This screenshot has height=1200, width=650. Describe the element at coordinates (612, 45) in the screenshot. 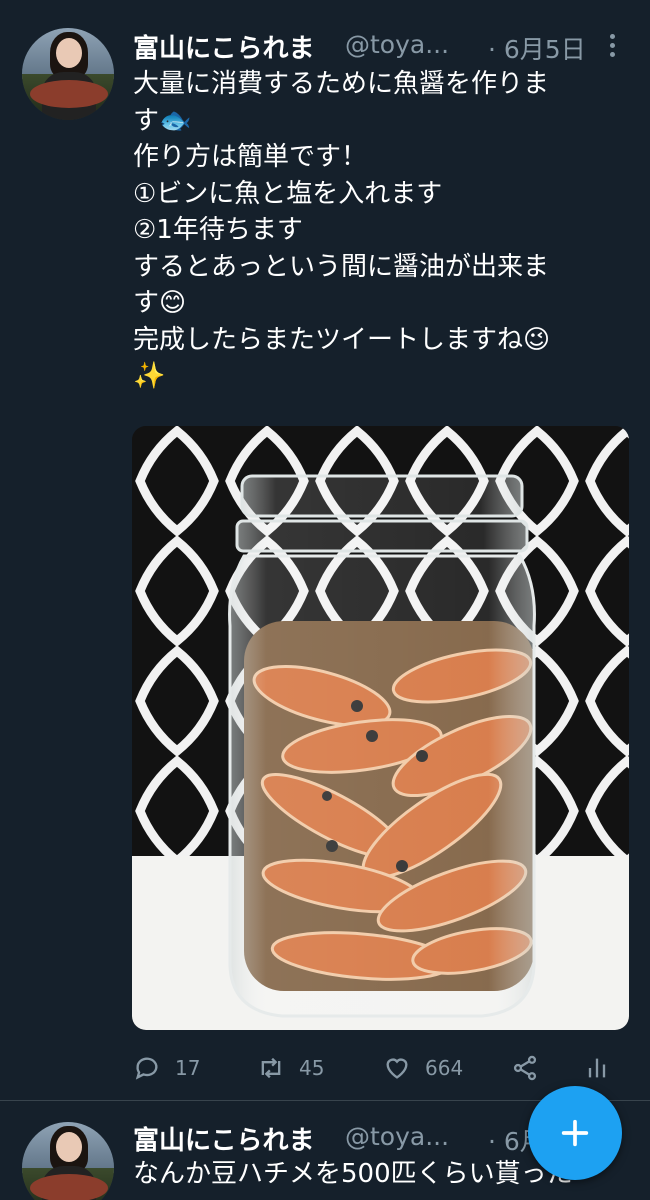

I see `more-vertical-icon` at that location.